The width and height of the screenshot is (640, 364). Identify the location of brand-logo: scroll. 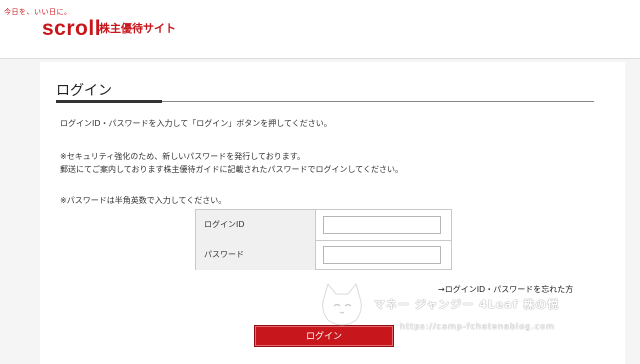
(71, 29).